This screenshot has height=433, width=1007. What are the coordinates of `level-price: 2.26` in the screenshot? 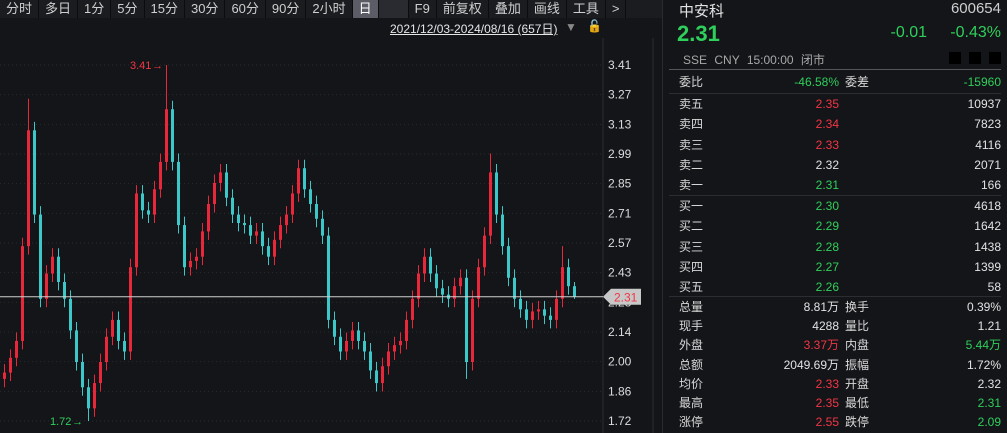 It's located at (827, 287).